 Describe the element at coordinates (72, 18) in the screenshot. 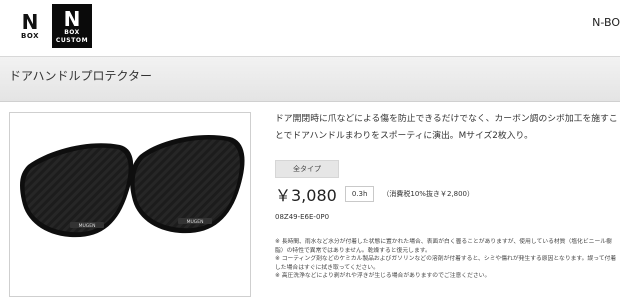

I see `nbox-custom-logo-letter: N` at that location.